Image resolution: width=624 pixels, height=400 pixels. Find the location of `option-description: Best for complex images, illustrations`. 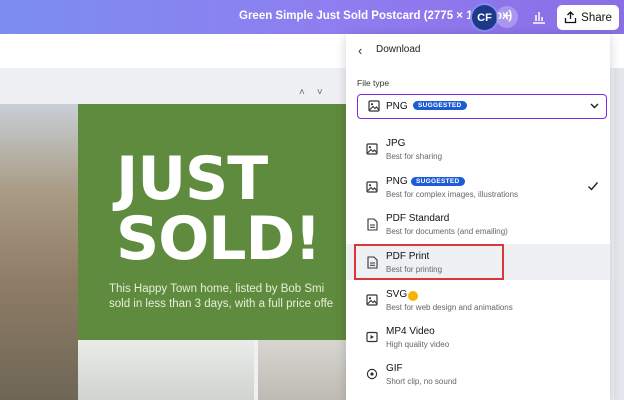

option-description: Best for complex images, illustrations is located at coordinates (452, 194).